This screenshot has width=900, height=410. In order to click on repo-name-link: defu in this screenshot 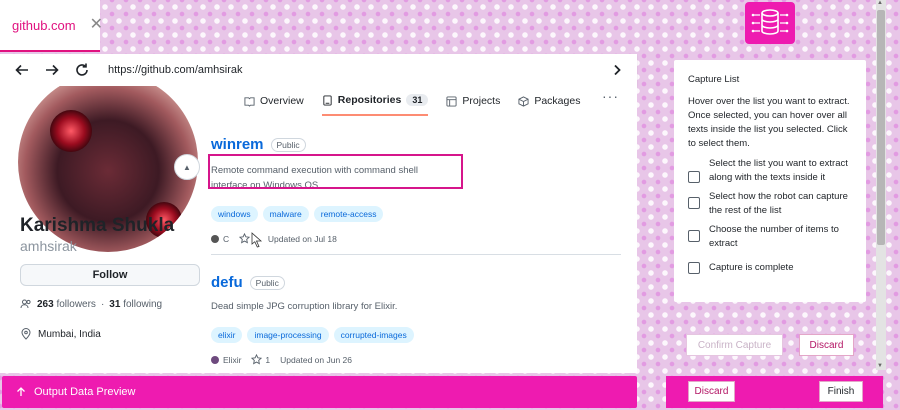, I will do `click(227, 282)`.